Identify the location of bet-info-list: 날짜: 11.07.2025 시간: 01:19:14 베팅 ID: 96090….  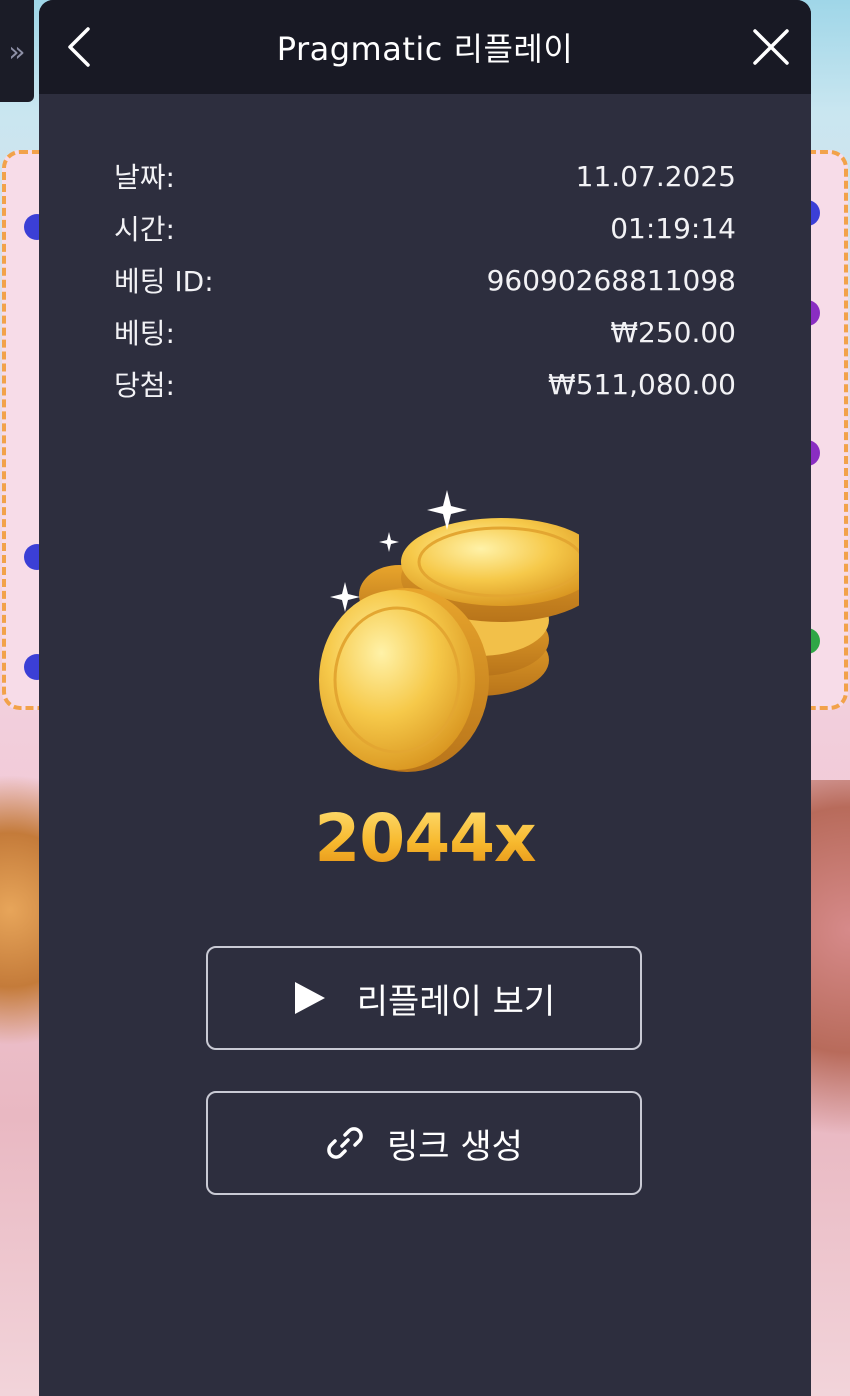
(425, 280).